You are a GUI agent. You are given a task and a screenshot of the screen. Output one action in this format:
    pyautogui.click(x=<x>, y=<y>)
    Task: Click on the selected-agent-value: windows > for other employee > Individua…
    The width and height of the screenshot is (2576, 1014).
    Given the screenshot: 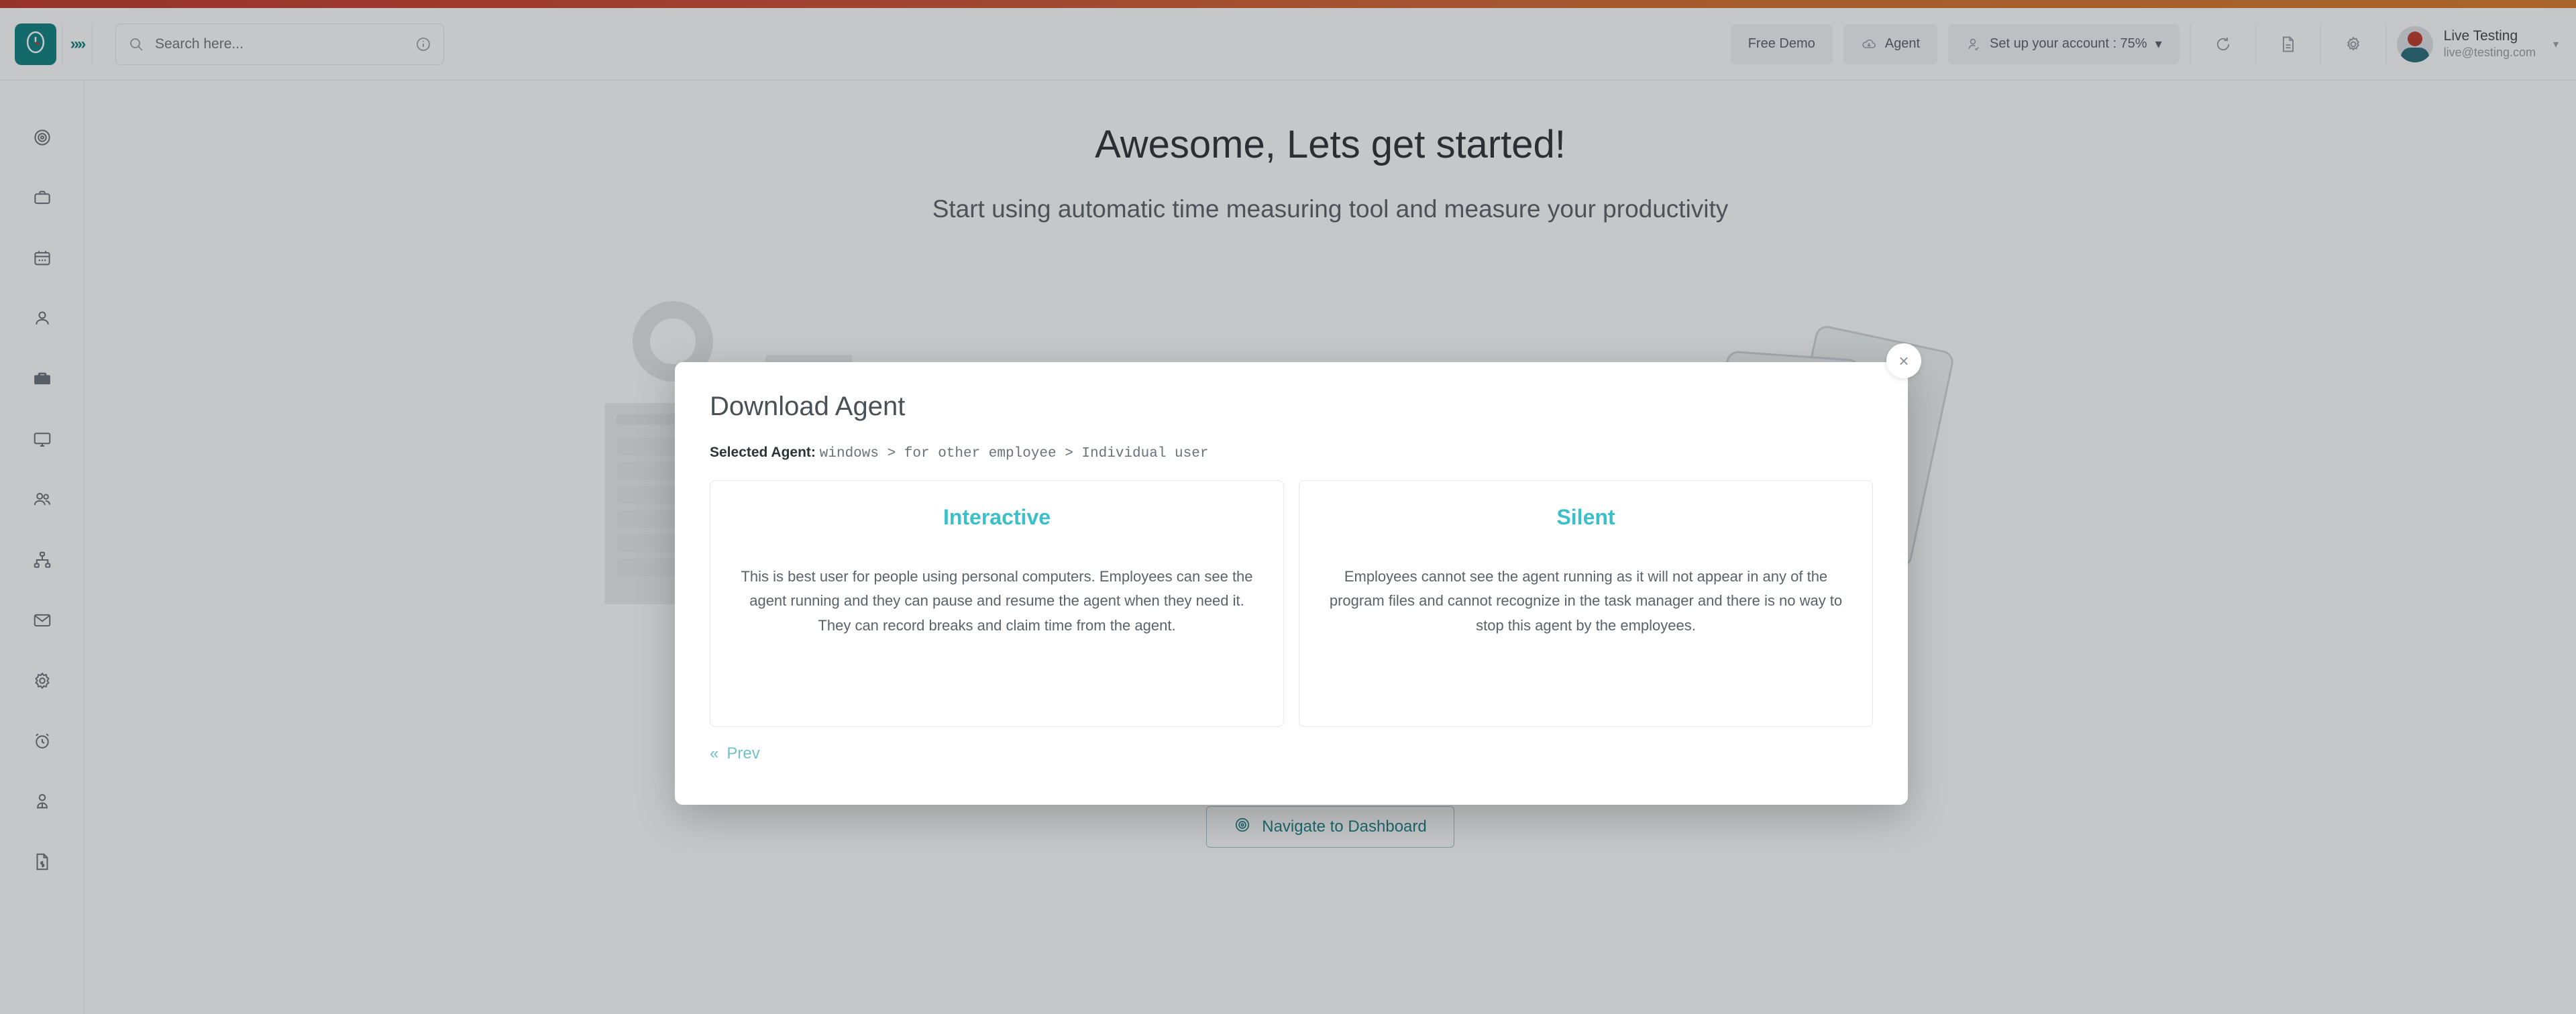 What is the action you would take?
    pyautogui.click(x=1014, y=453)
    